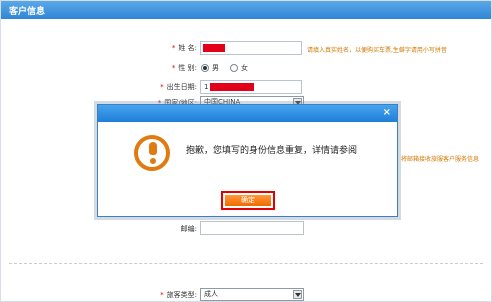 This screenshot has height=302, width=492. Describe the element at coordinates (164, 230) in the screenshot. I see `email-row: 邮编:` at that location.